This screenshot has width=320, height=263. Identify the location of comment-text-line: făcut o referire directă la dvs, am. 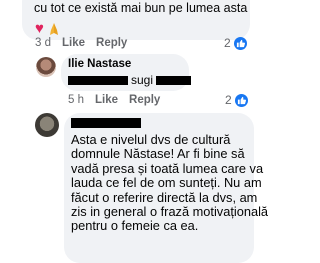
(164, 197).